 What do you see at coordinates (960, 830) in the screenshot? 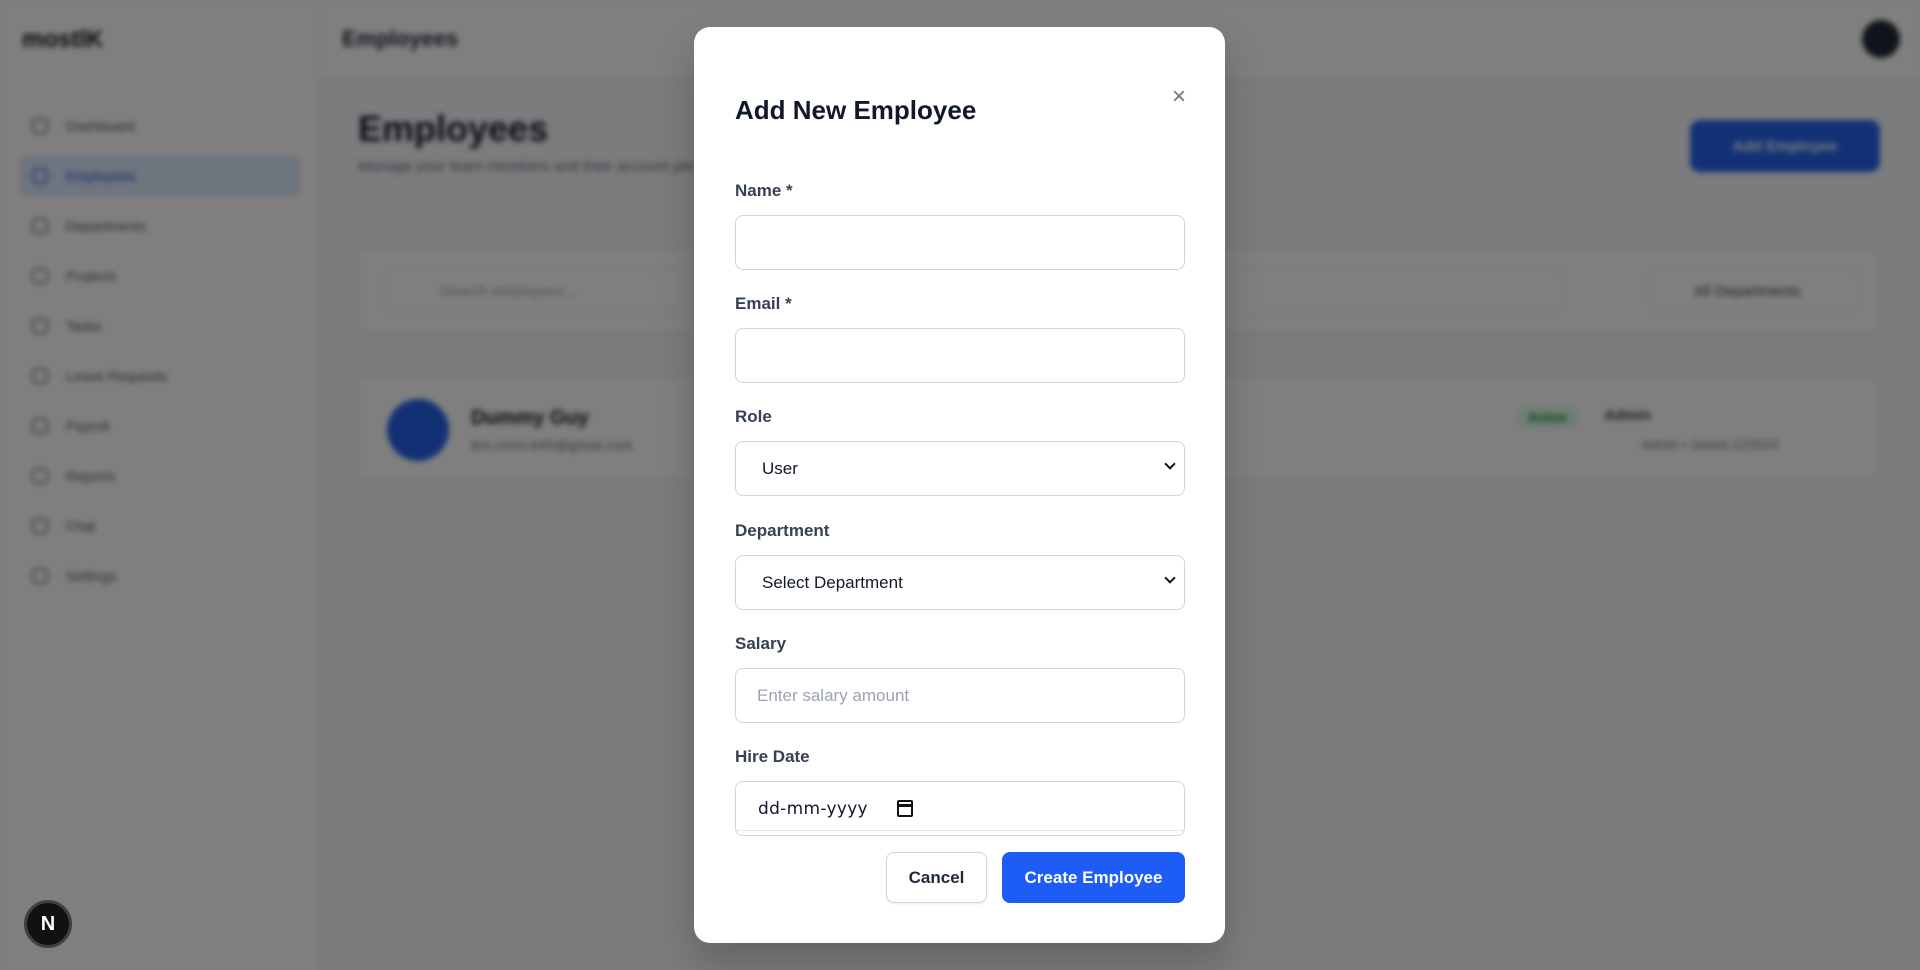
I see `footer-divider` at bounding box center [960, 830].